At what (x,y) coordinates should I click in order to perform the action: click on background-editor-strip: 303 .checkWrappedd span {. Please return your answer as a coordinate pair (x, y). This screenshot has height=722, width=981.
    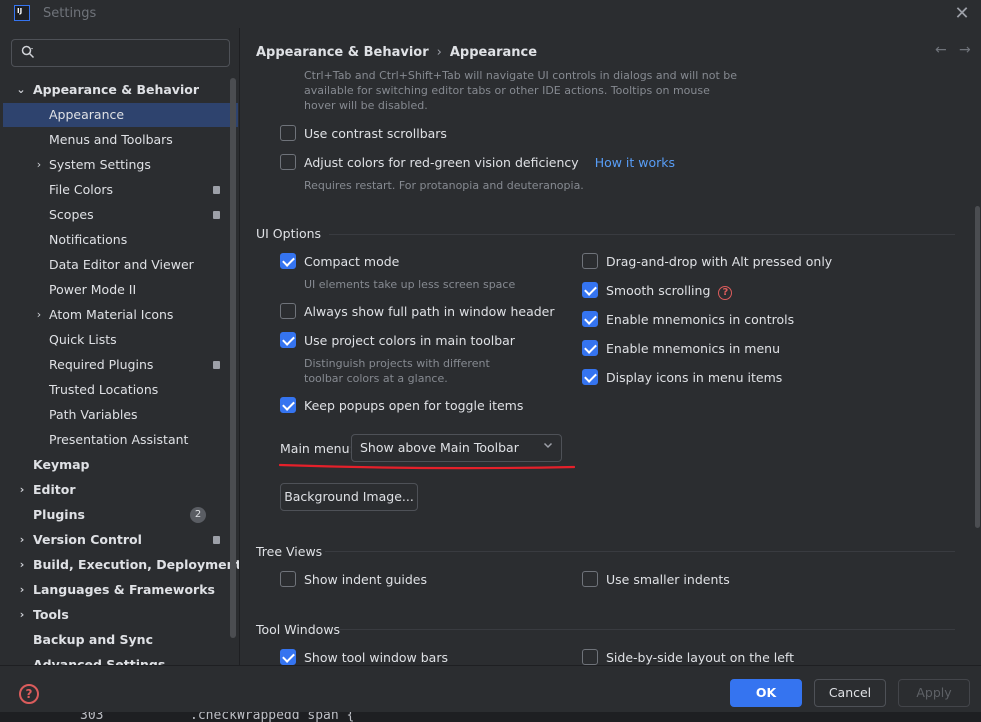
    Looking at the image, I should click on (490, 717).